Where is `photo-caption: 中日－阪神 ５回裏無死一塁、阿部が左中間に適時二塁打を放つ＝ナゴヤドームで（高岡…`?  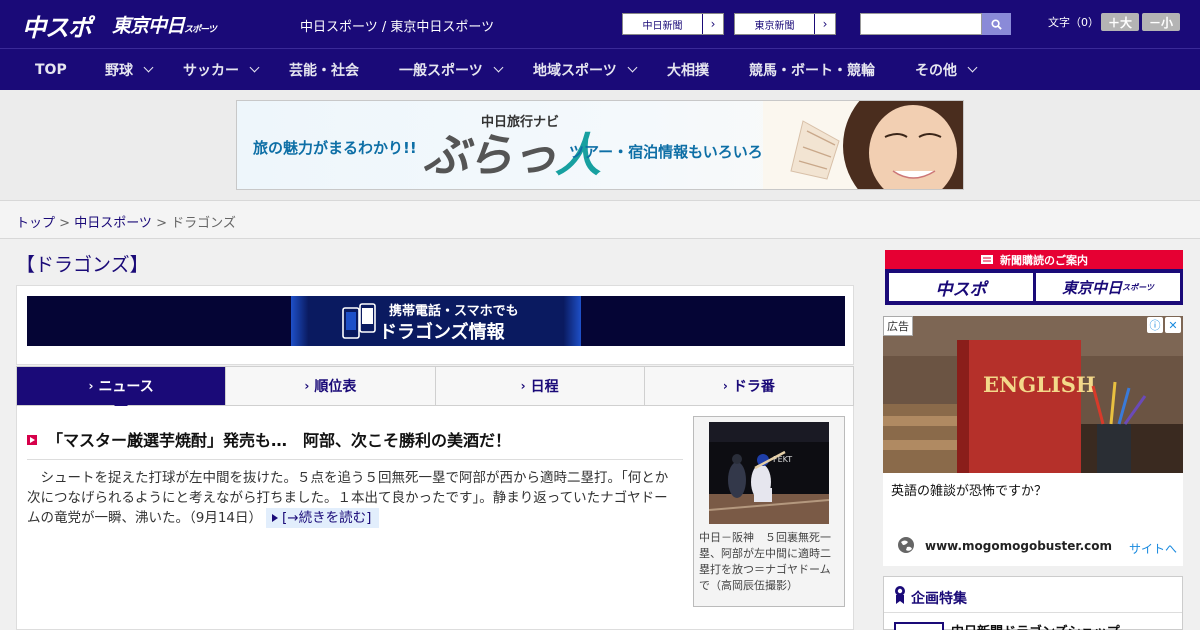
photo-caption: 中日－阪神 ５回裏無死一塁、阿部が左中間に適時二塁打を放つ＝ナゴヤドームで（高岡… is located at coordinates (765, 561).